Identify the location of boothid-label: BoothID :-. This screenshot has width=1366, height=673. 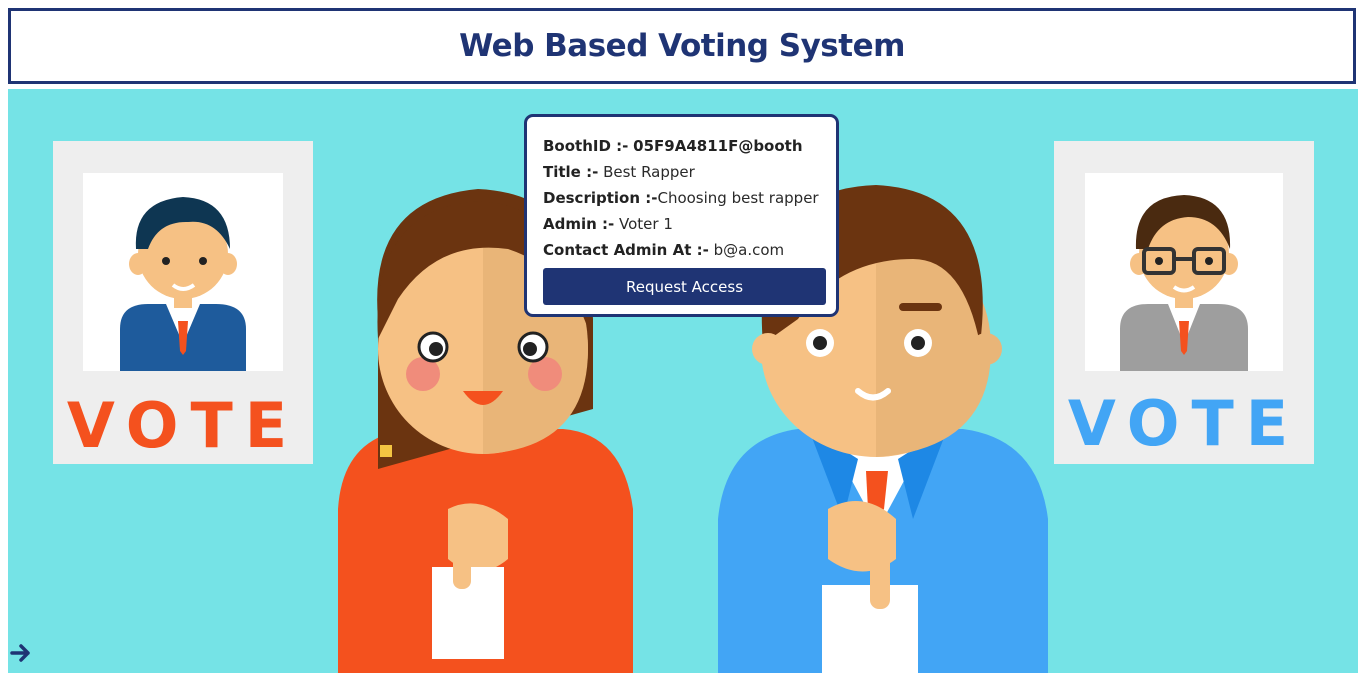
(586, 146).